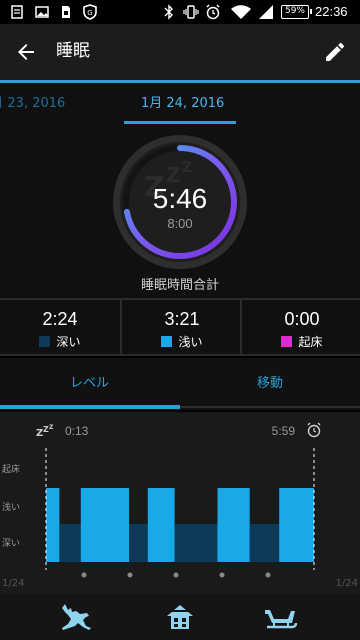 The width and height of the screenshot is (360, 640). I want to click on chart-end-time: 5:59, so click(284, 431).